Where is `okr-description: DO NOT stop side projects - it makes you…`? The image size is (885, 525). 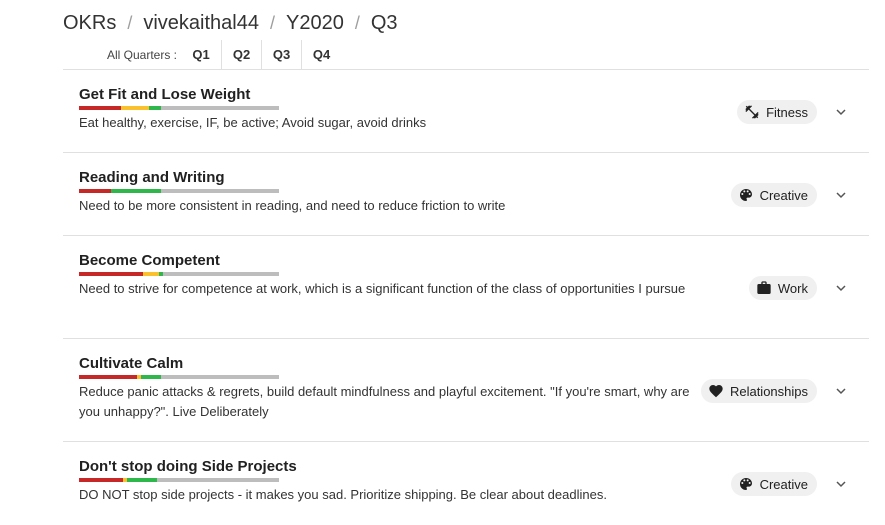 okr-description: DO NOT stop side projects - it makes you… is located at coordinates (343, 494).